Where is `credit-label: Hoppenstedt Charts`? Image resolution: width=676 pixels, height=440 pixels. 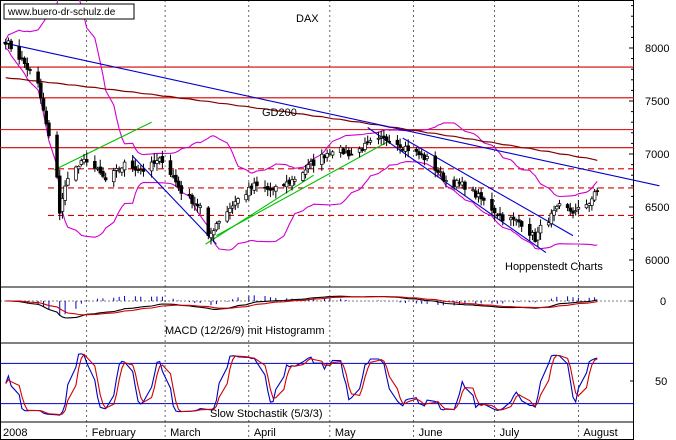
credit-label: Hoppenstedt Charts is located at coordinates (554, 267).